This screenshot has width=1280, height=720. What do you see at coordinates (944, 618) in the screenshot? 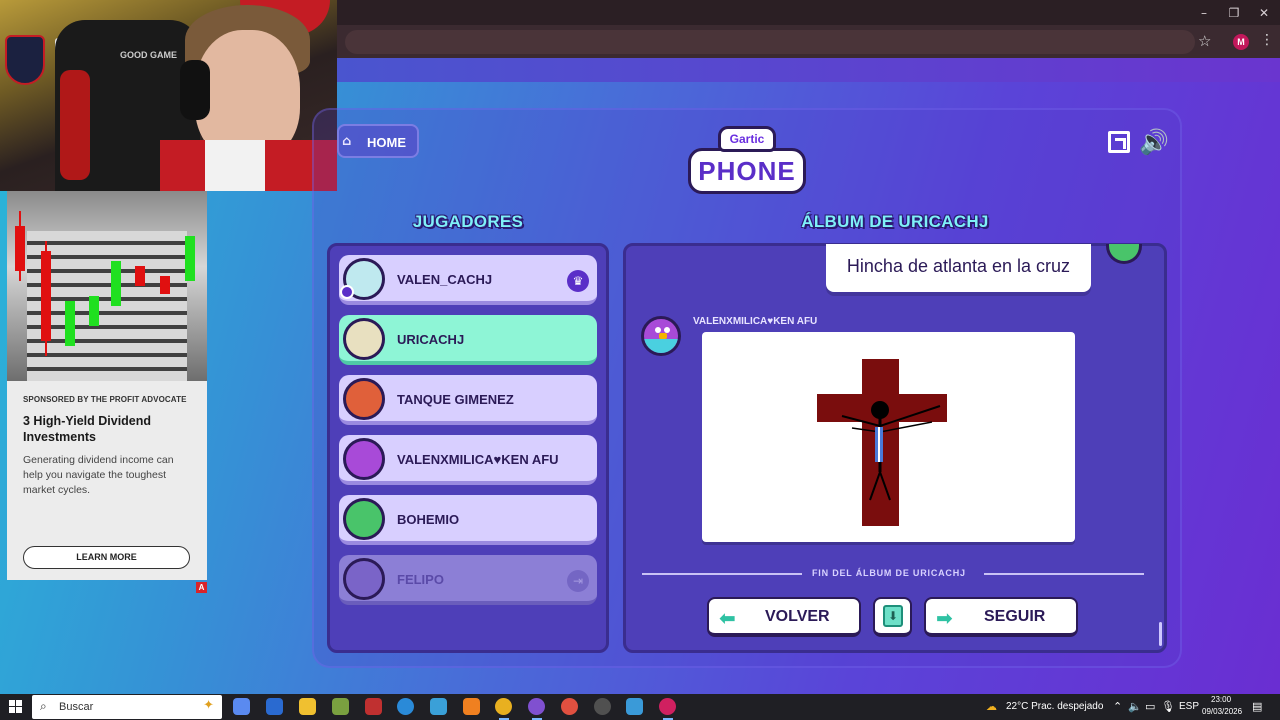
I see `arrow-right-icon: ➡` at bounding box center [944, 618].